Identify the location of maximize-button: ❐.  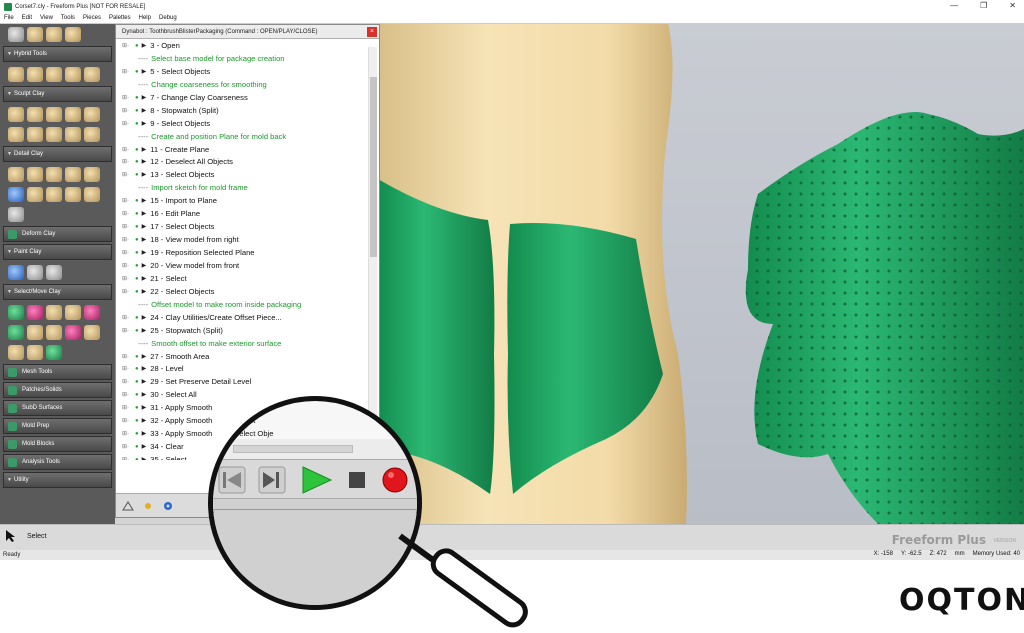
(983, 5).